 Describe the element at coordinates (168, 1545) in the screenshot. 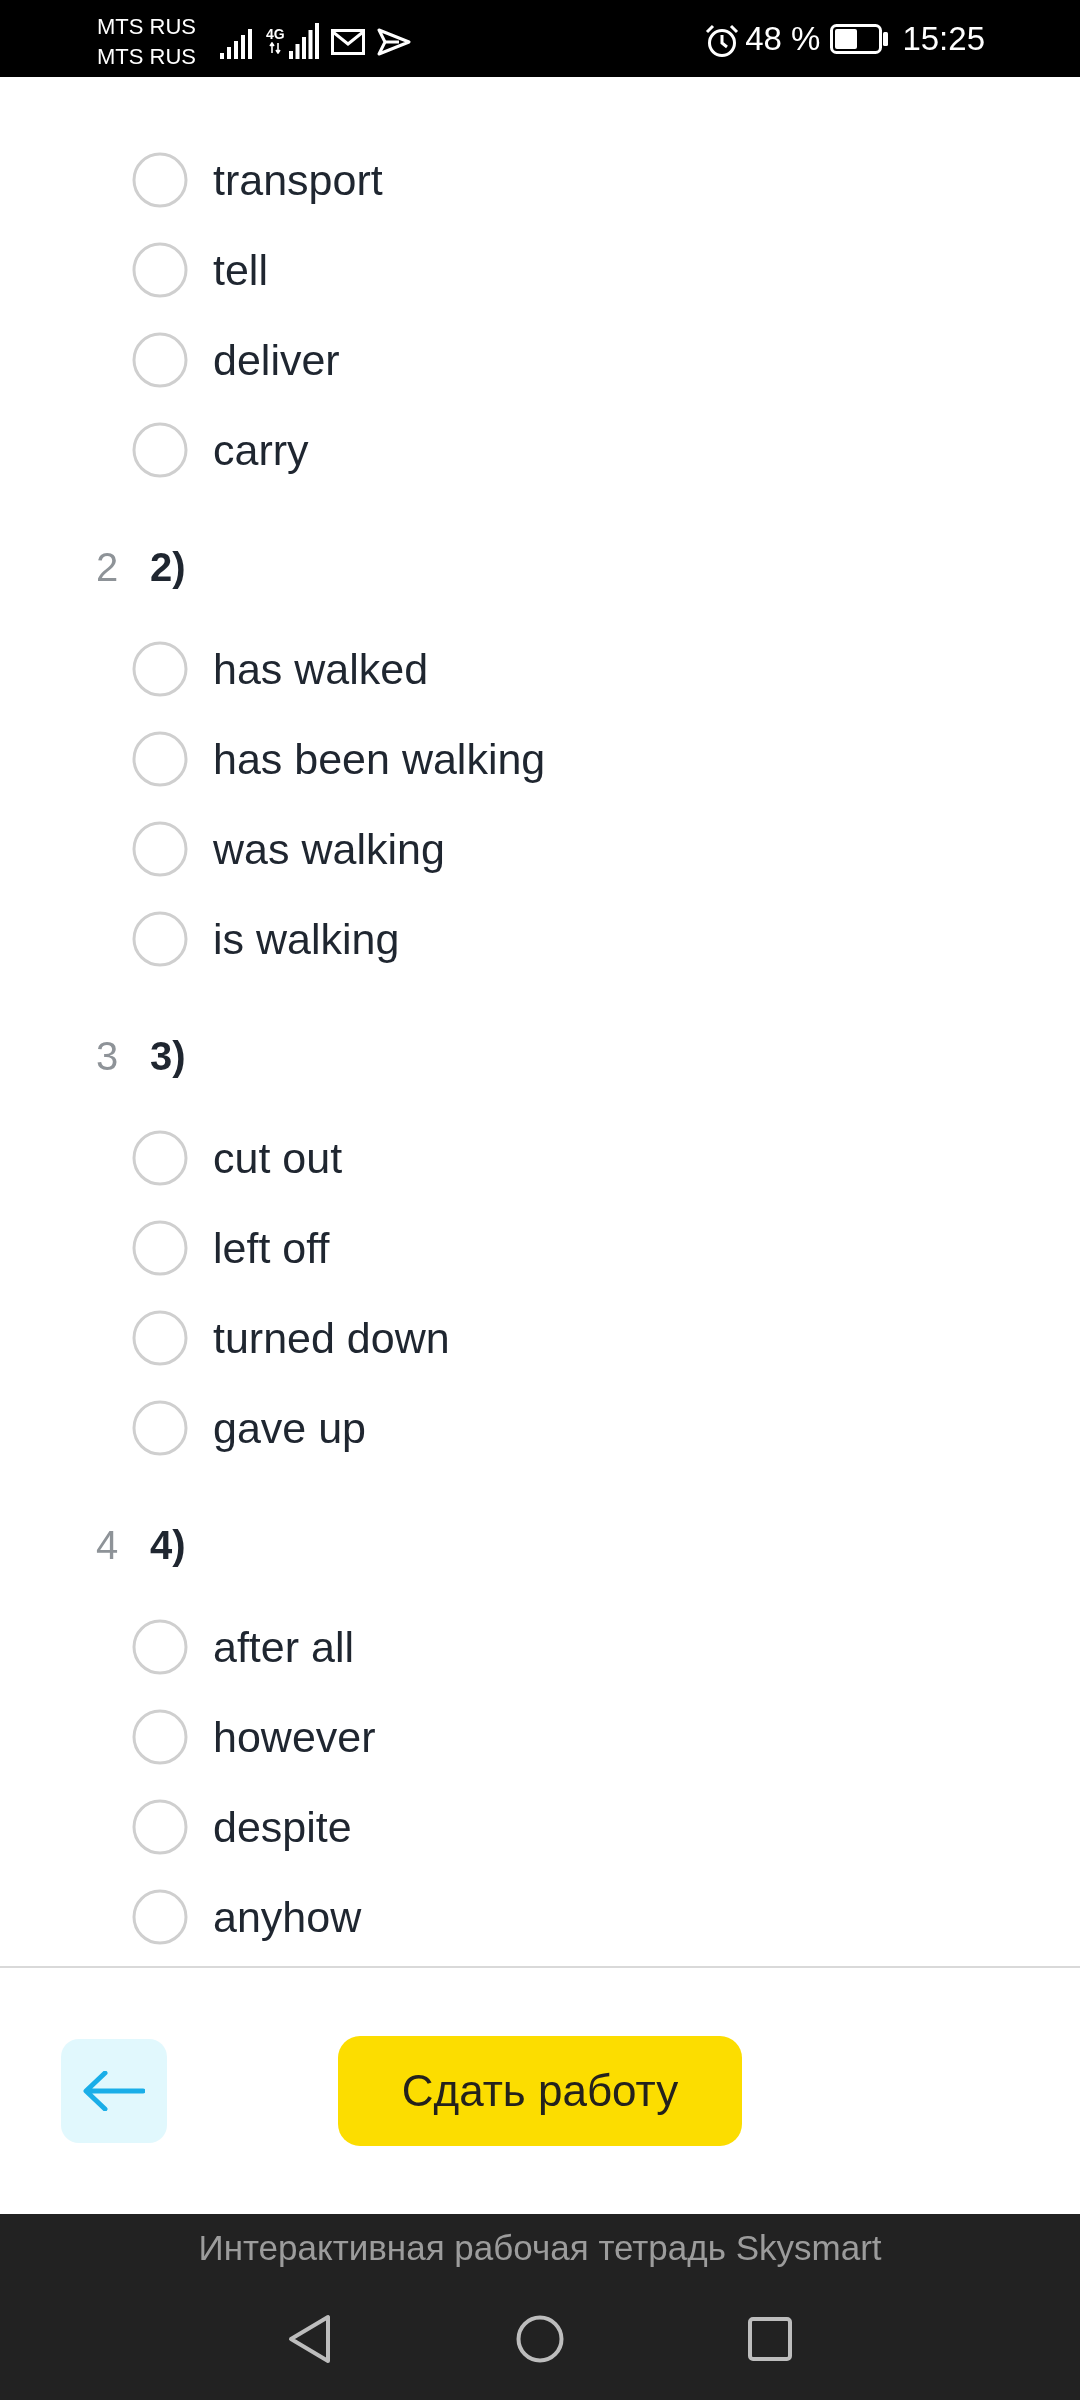

I see `question-label: 4)` at that location.